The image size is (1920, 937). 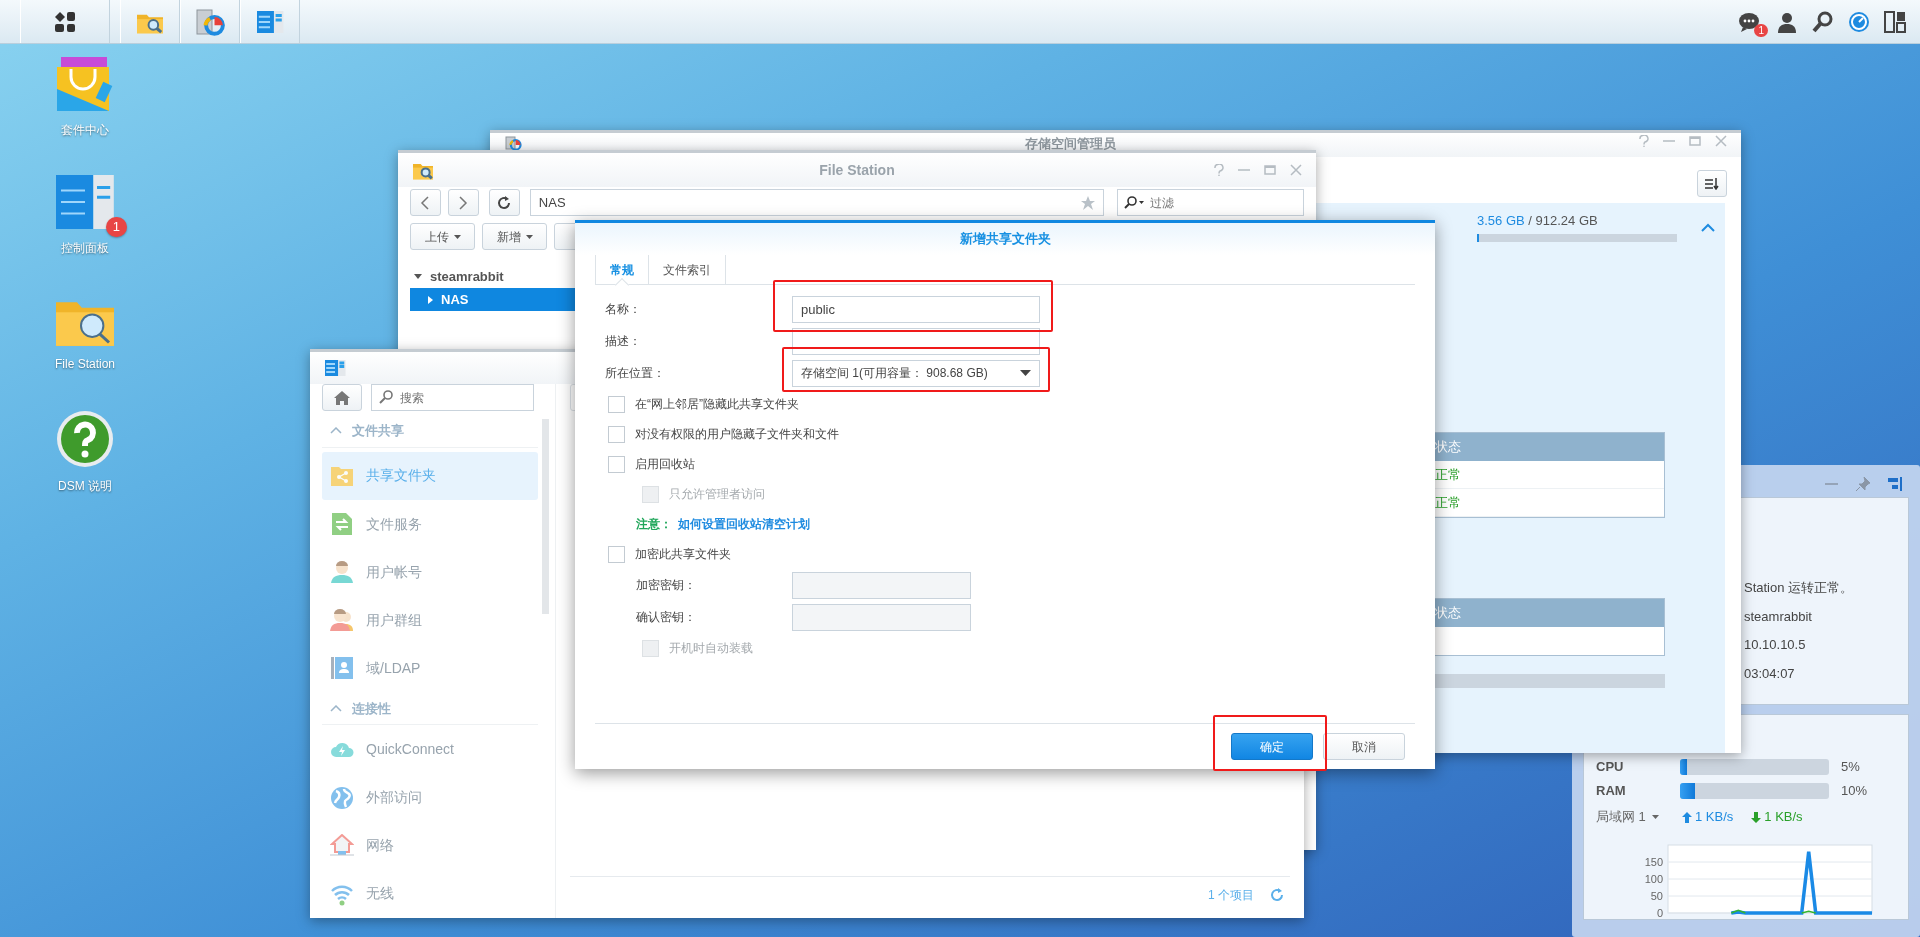 What do you see at coordinates (687, 269) in the screenshot?
I see `tab: 文件索引` at bounding box center [687, 269].